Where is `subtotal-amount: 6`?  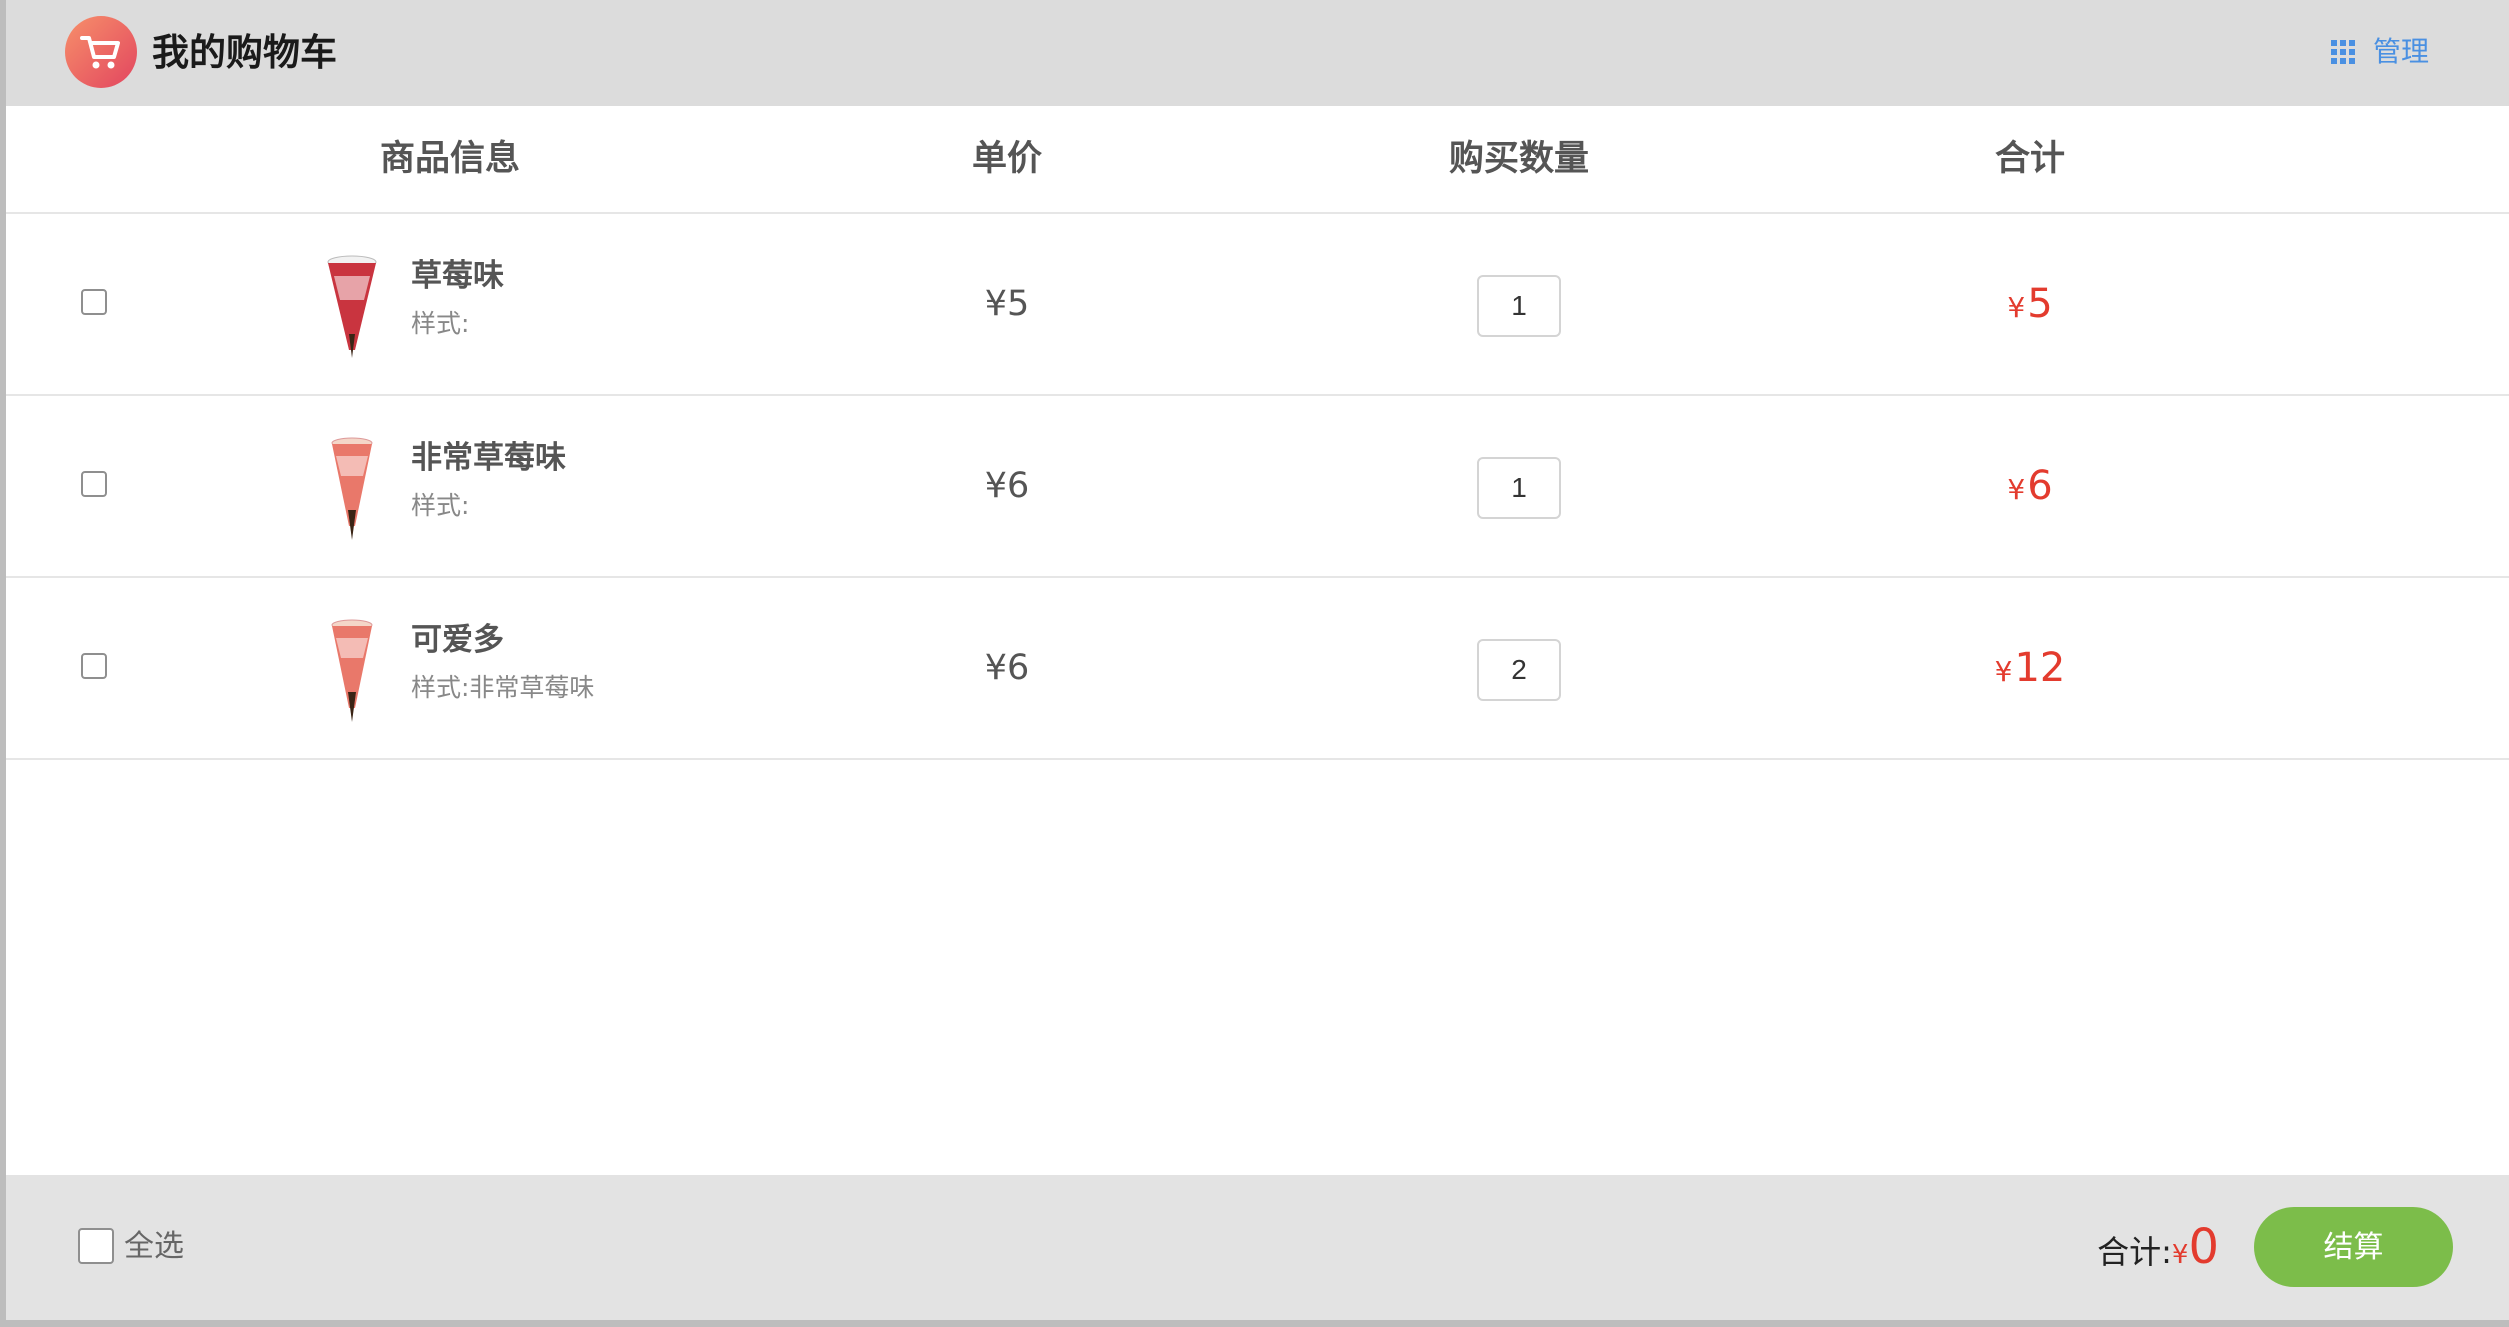 subtotal-amount: 6 is located at coordinates (2040, 486).